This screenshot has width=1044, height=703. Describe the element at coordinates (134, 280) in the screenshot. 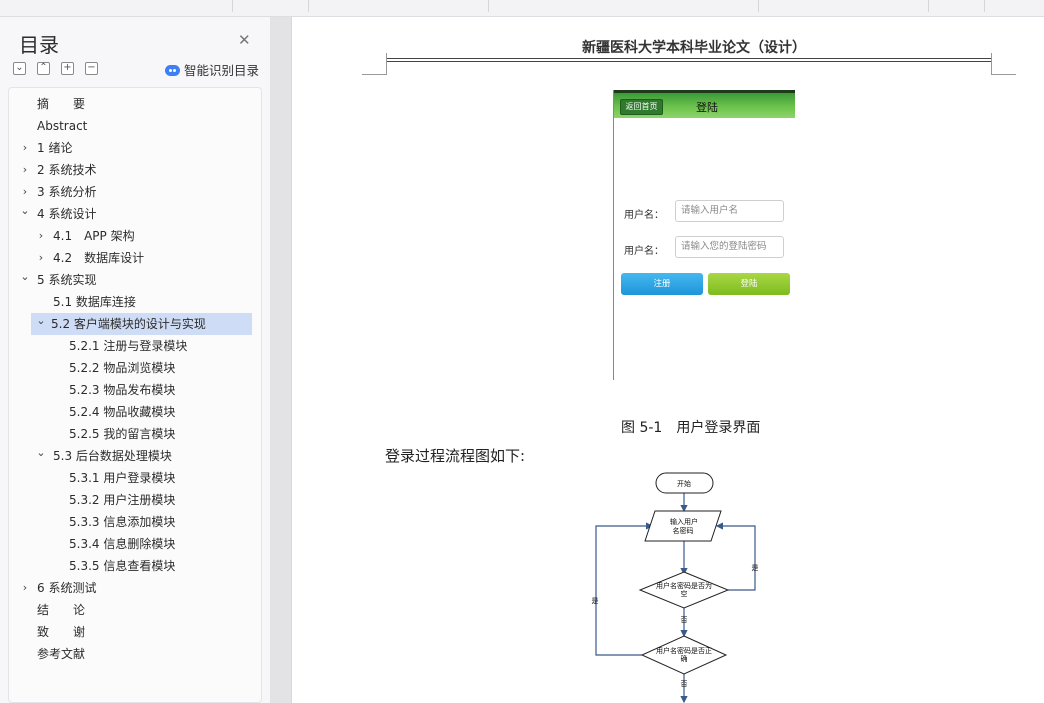

I see `toc-item: ⌄ 5 系统实现` at that location.